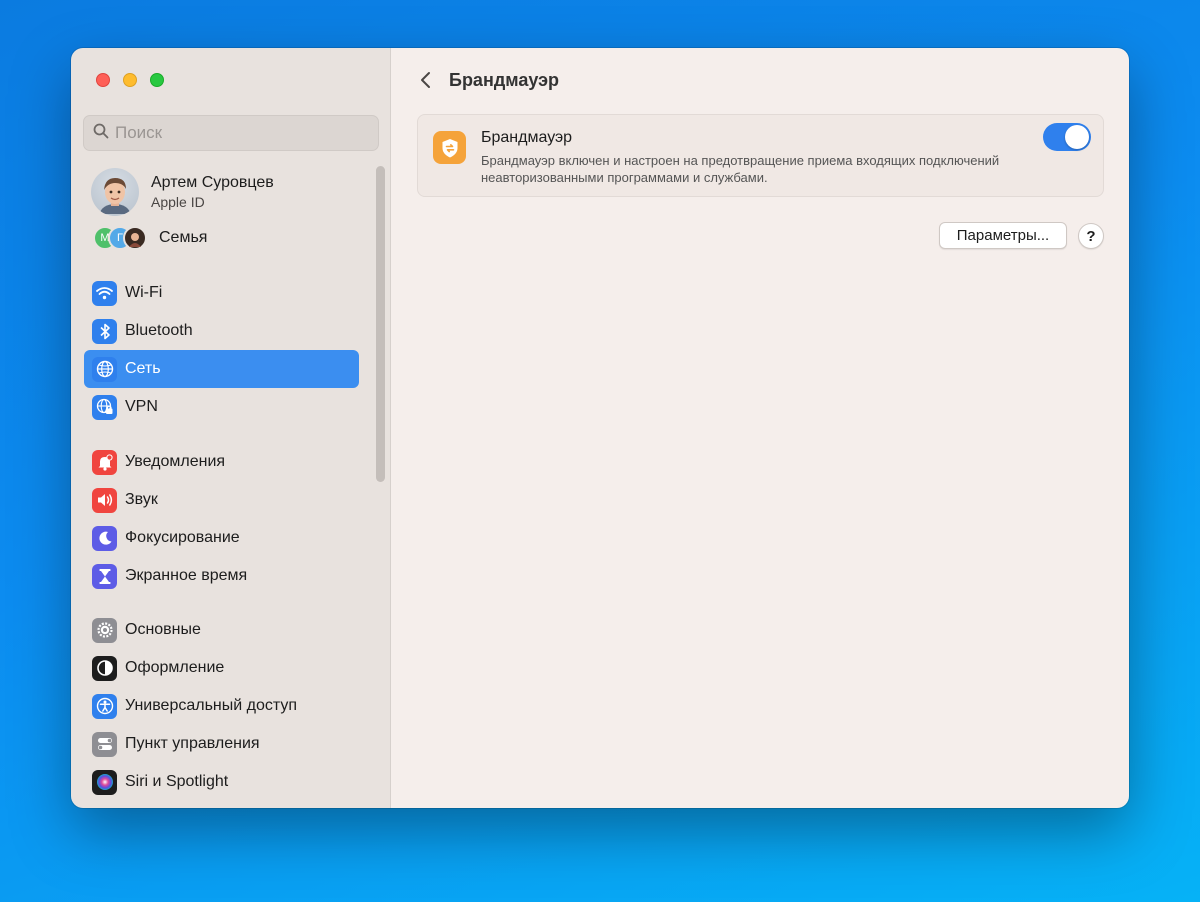  I want to click on sidebar-item-label: Bluetooth, so click(159, 330).